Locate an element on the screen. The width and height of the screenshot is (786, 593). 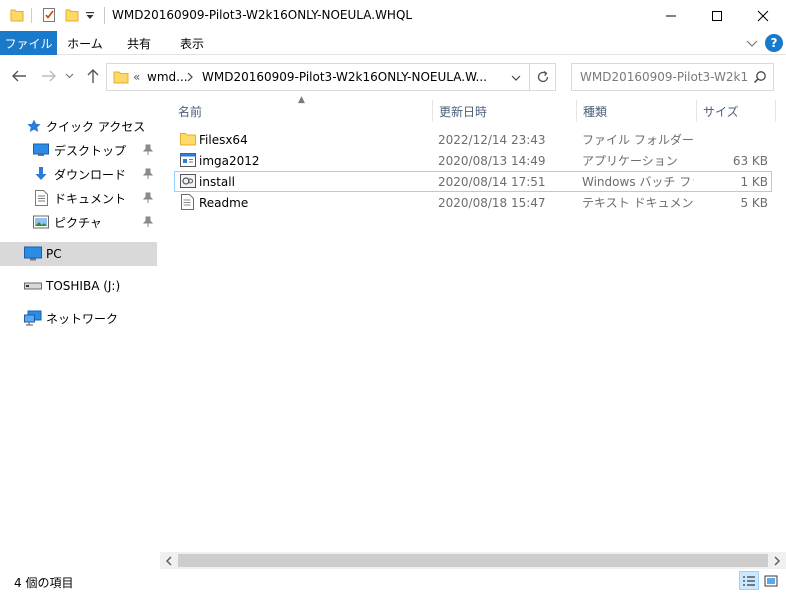
scroll-left-button is located at coordinates (168, 560).